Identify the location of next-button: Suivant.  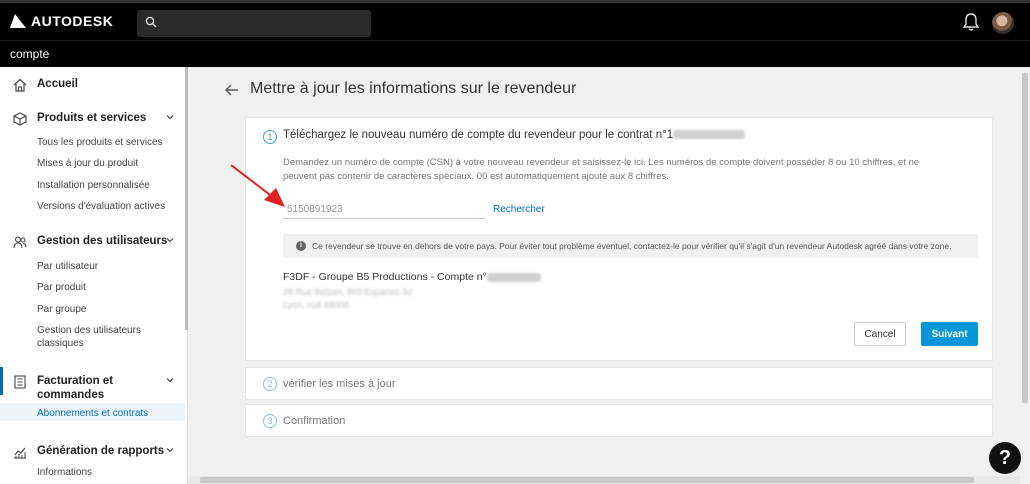
(949, 334).